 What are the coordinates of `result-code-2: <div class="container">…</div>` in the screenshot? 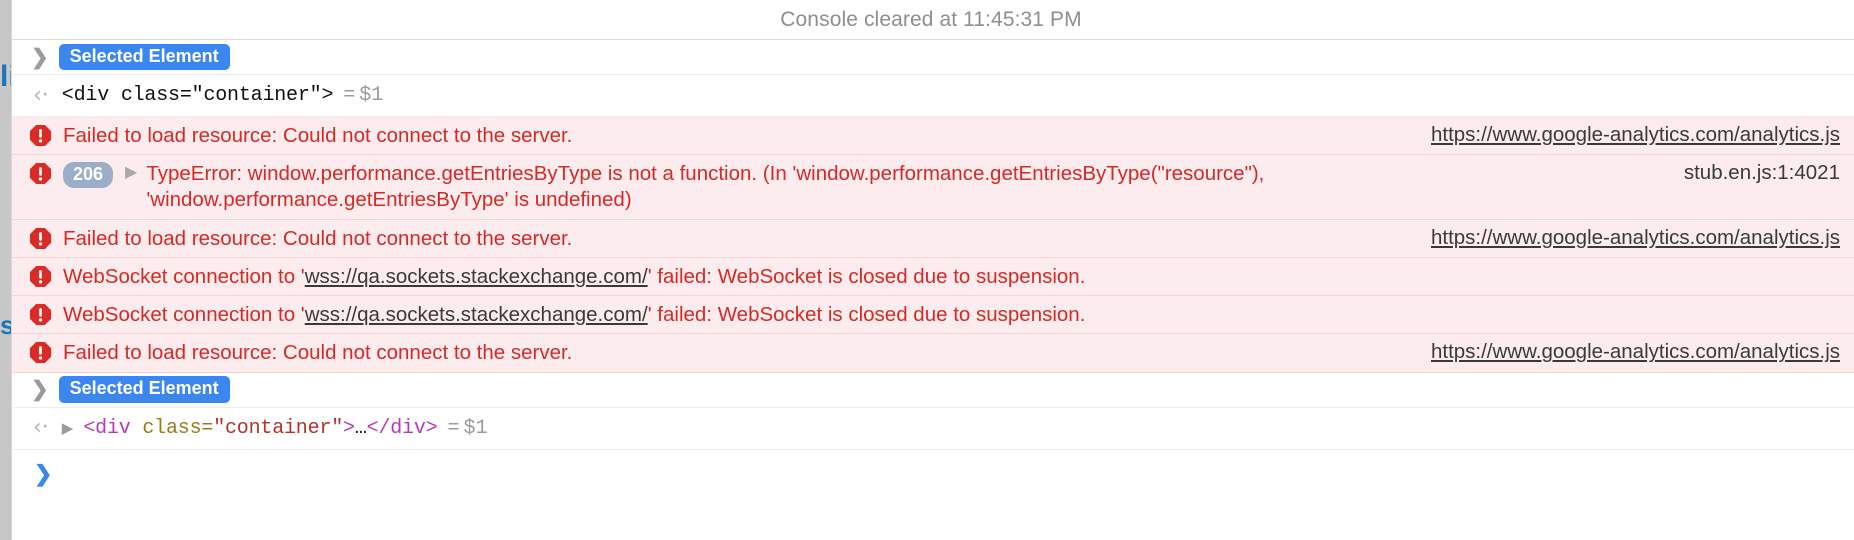 It's located at (260, 428).